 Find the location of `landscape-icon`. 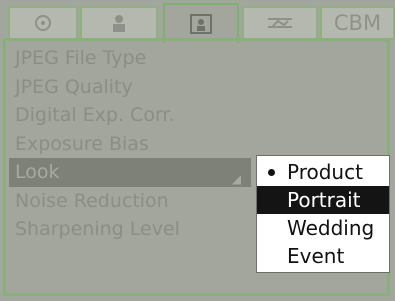

landscape-icon is located at coordinates (280, 23).